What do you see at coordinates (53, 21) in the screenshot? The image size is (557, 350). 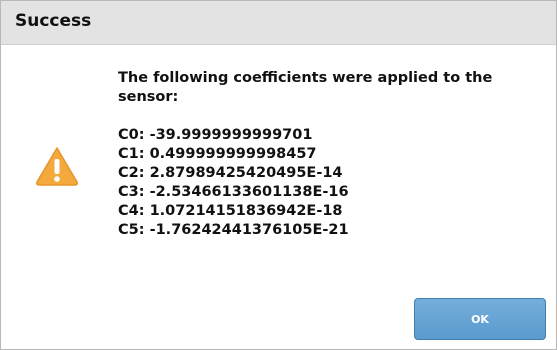 I see `dialog-title: Success` at bounding box center [53, 21].